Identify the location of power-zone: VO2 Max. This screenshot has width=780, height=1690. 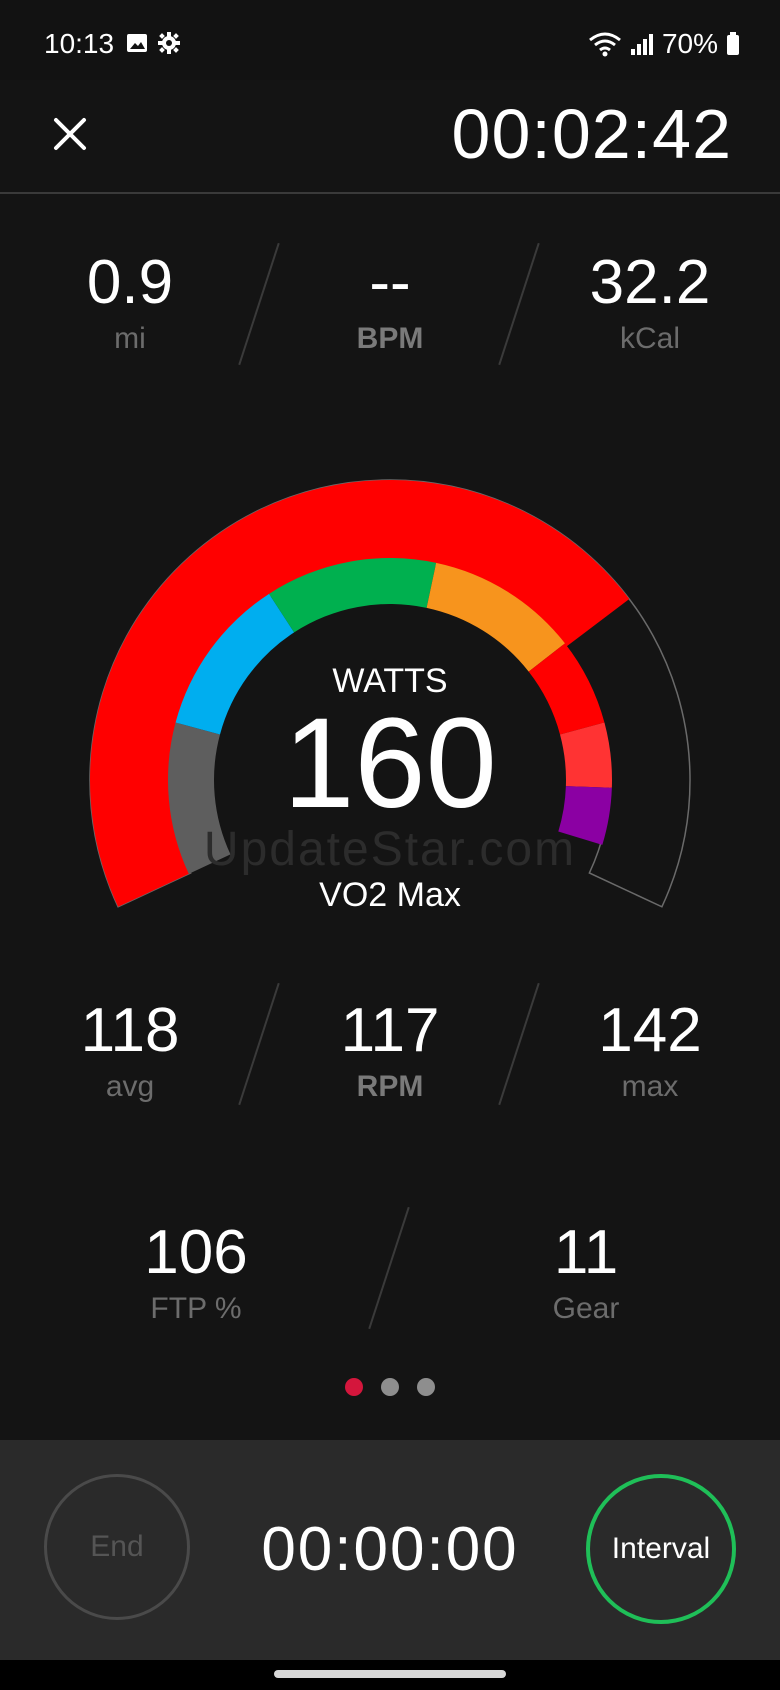
(390, 895).